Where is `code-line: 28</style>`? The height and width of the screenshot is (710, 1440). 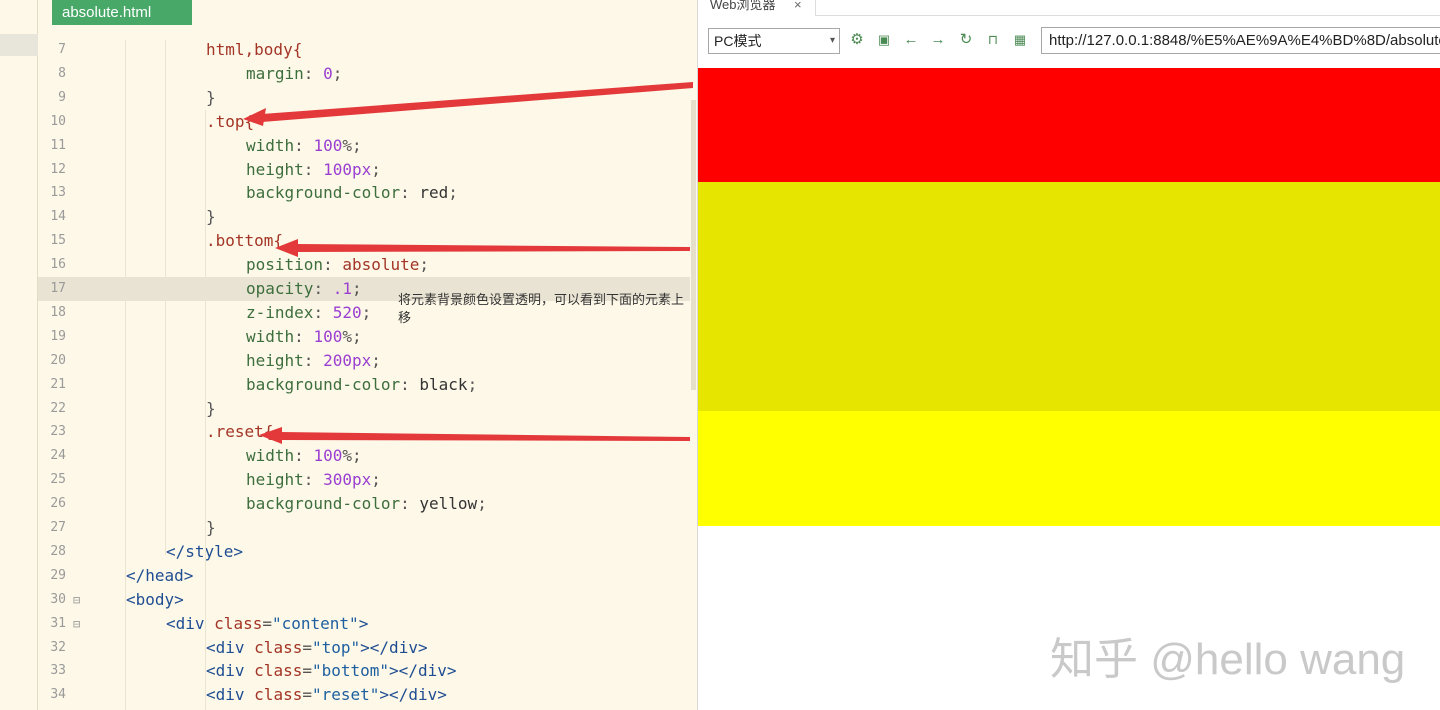
code-line: 28</style> is located at coordinates (364, 552).